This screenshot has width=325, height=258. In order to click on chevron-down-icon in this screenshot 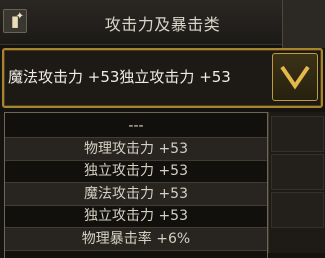, I will do `click(295, 77)`.